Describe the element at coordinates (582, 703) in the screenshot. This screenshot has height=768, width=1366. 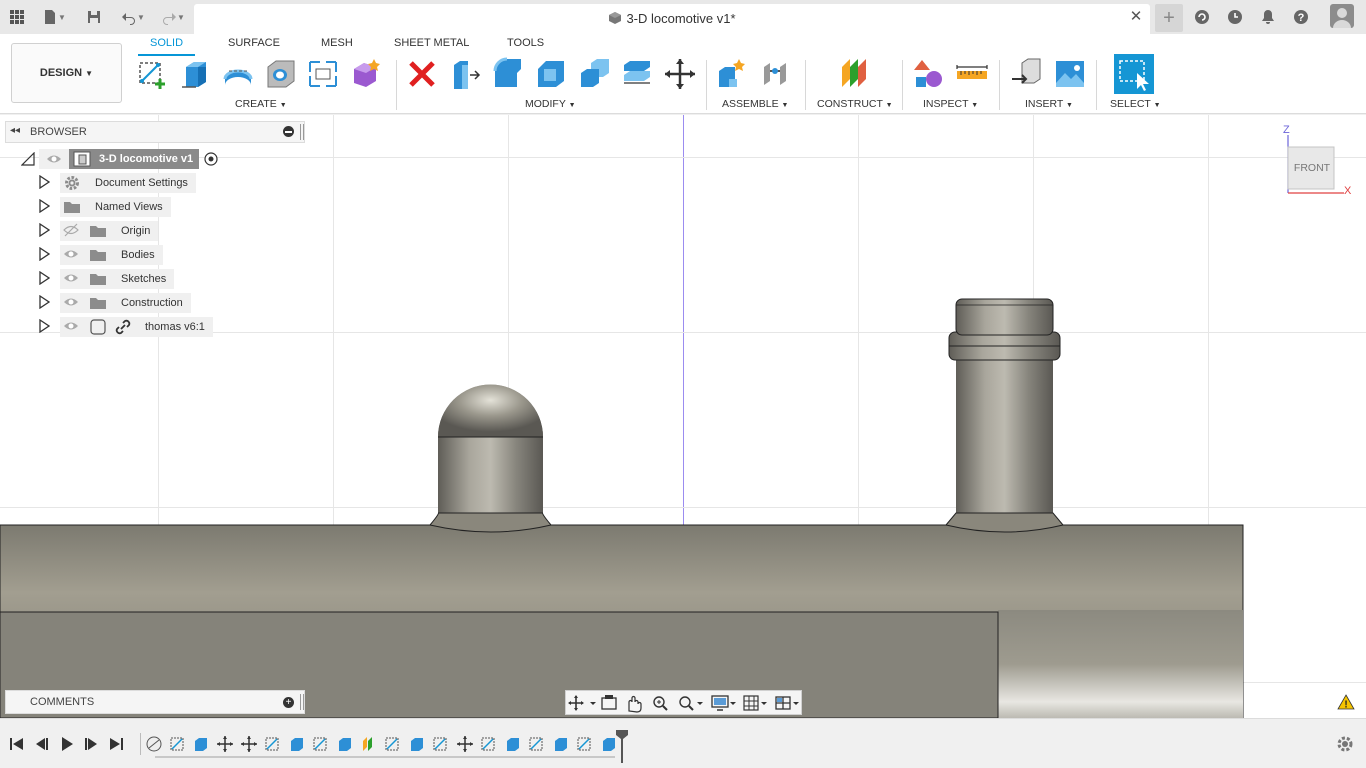
I see `orbit-icon` at that location.